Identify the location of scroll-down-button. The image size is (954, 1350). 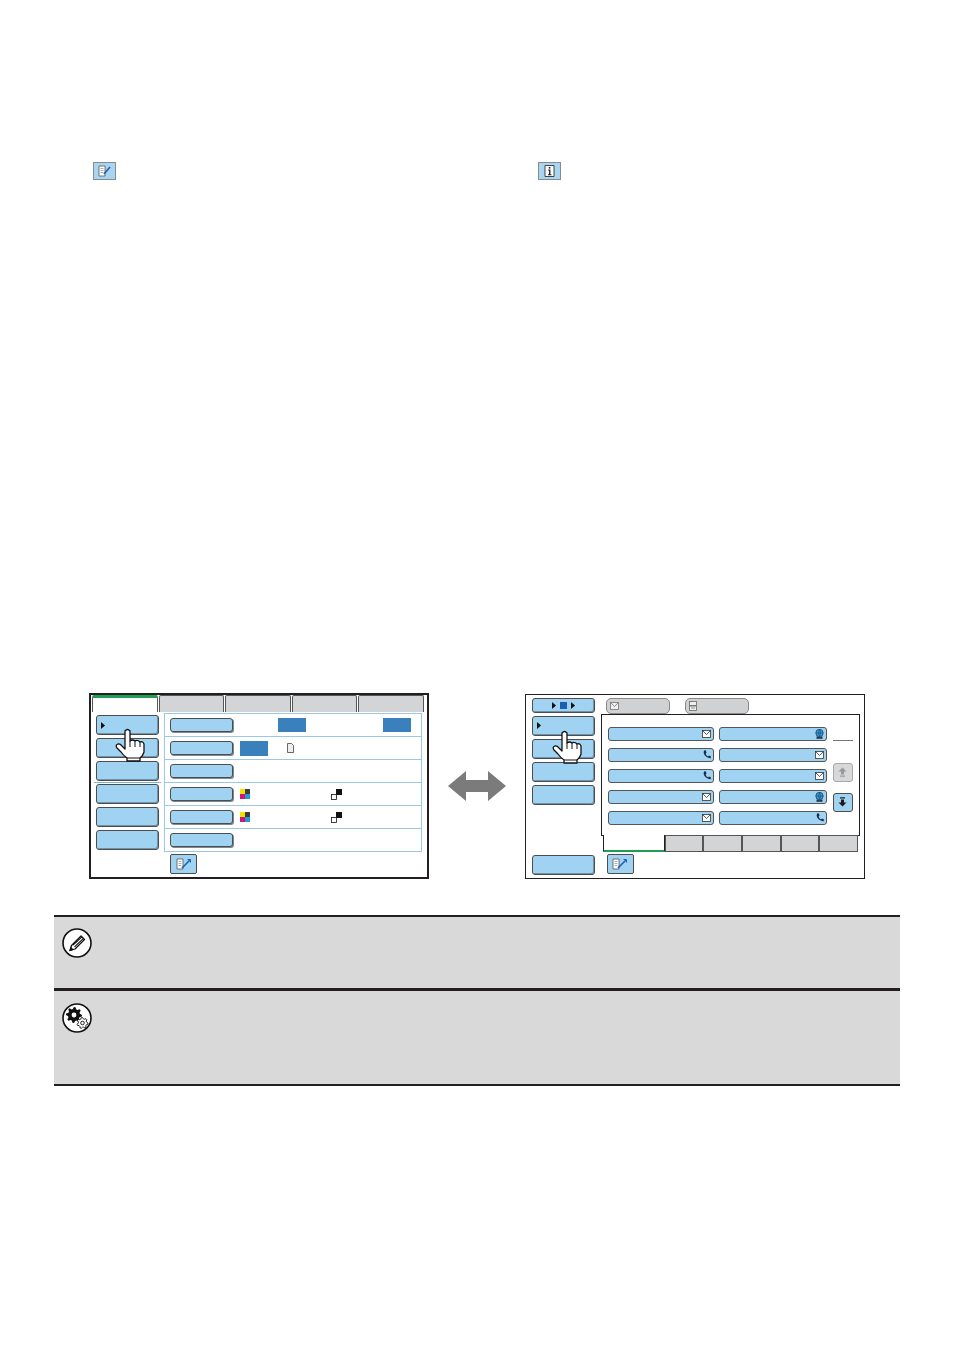
(842, 802).